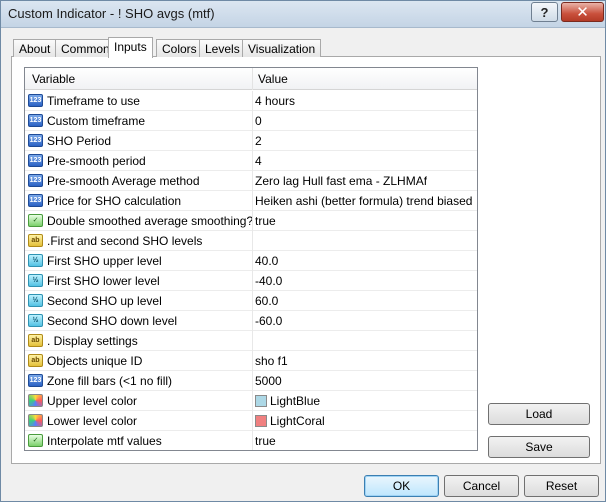  I want to click on table-row: Upper level color LightBlue, so click(251, 401).